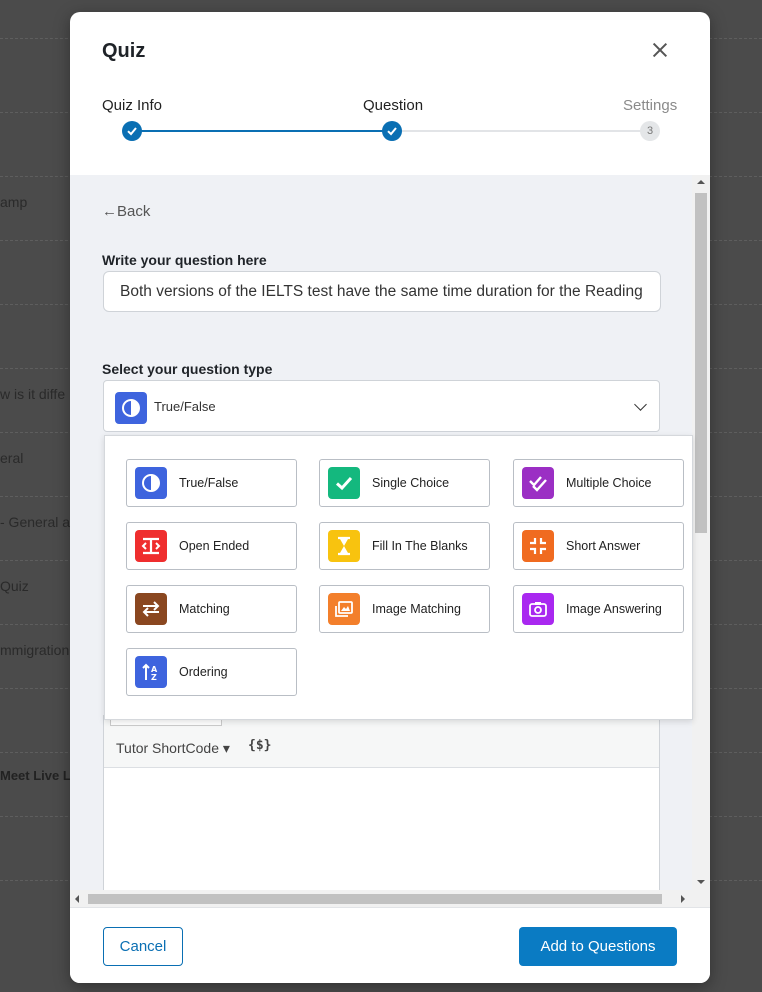 The width and height of the screenshot is (762, 992). I want to click on question-type-select: True/False, so click(381, 406).